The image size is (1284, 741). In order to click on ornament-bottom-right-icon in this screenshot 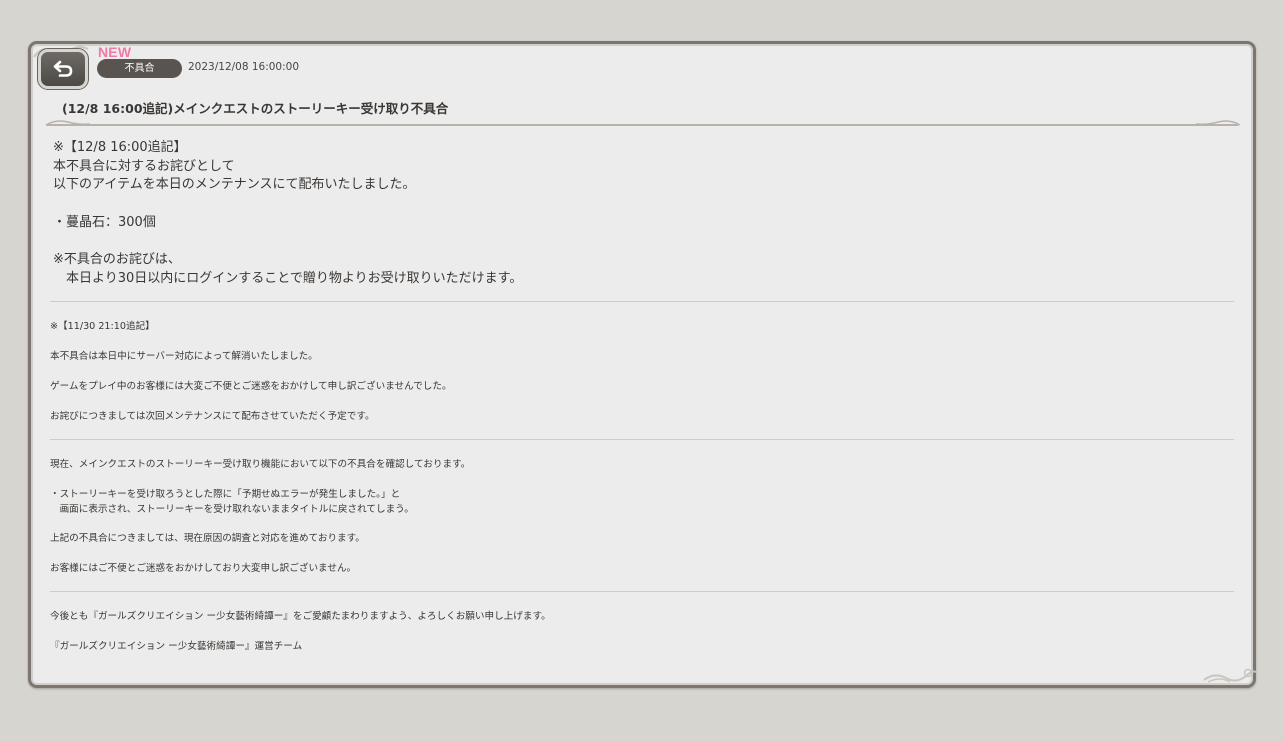, I will do `click(1230, 675)`.